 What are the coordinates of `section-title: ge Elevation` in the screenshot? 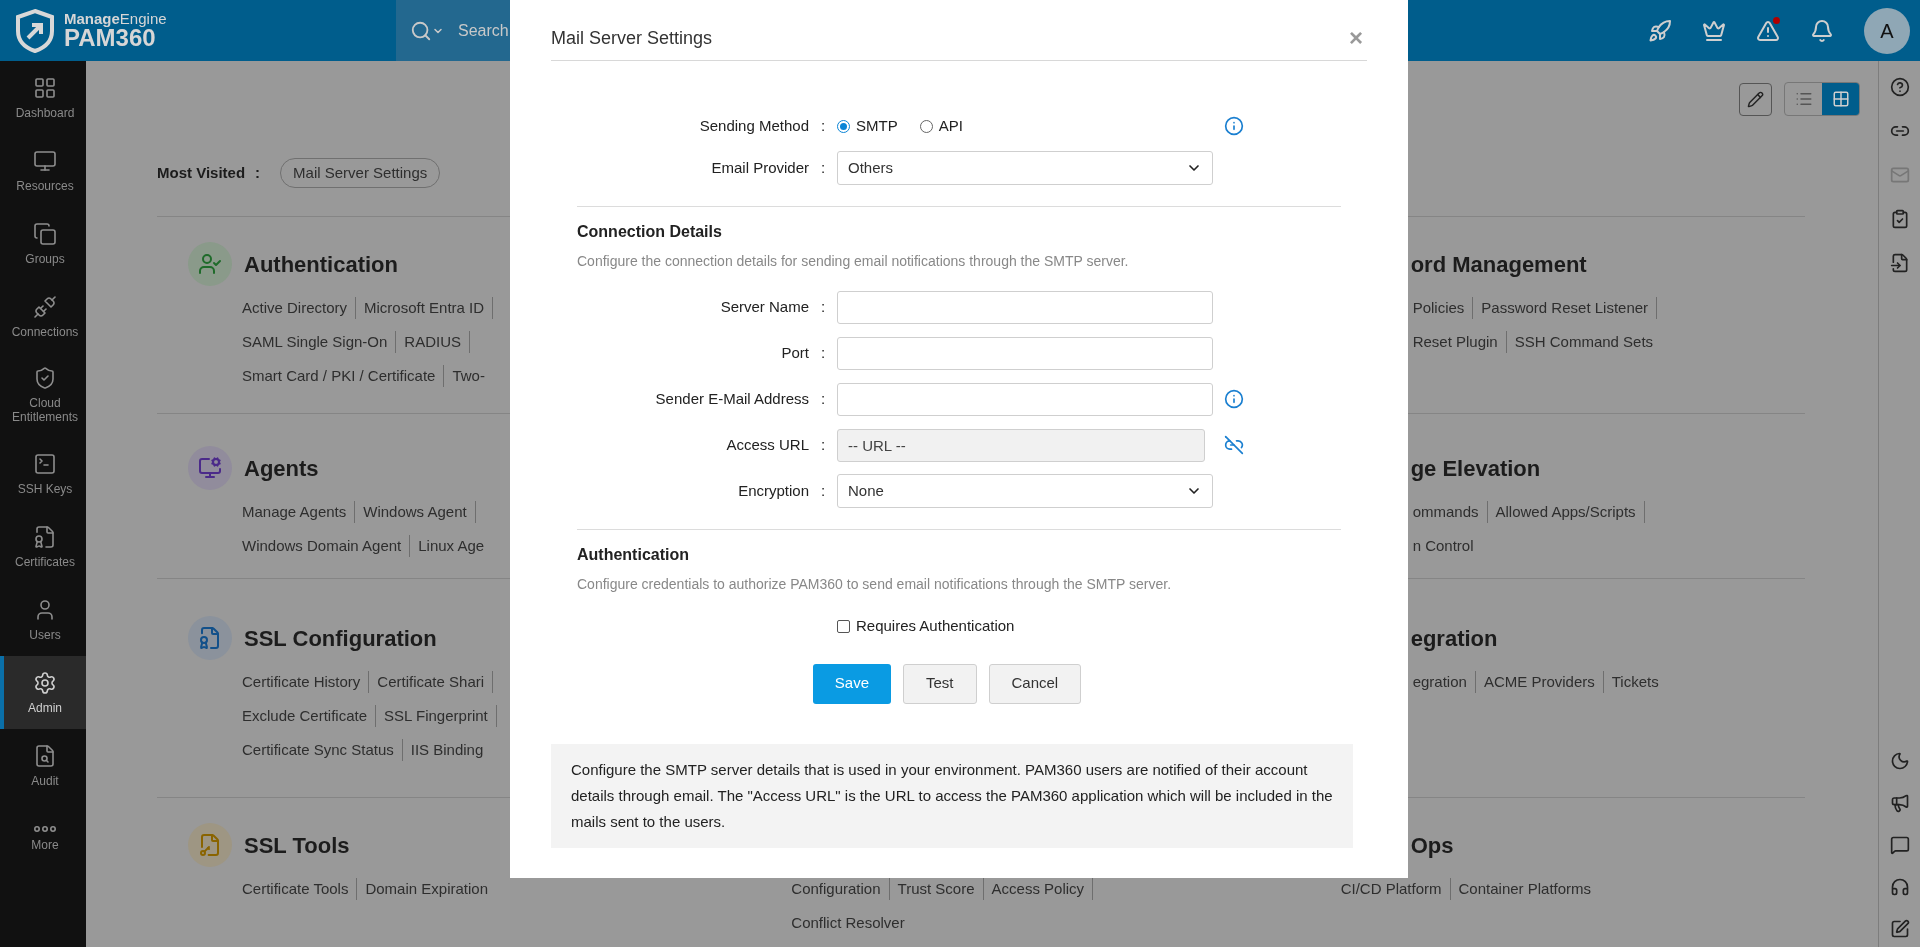 It's located at (1475, 468).